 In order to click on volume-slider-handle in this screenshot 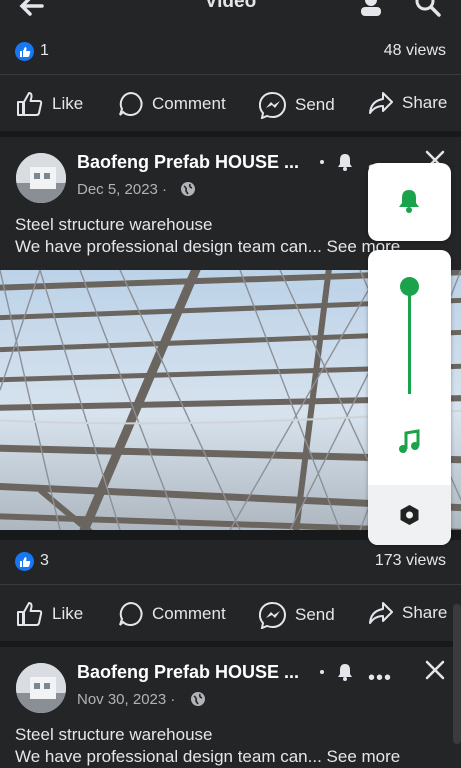, I will do `click(409, 286)`.